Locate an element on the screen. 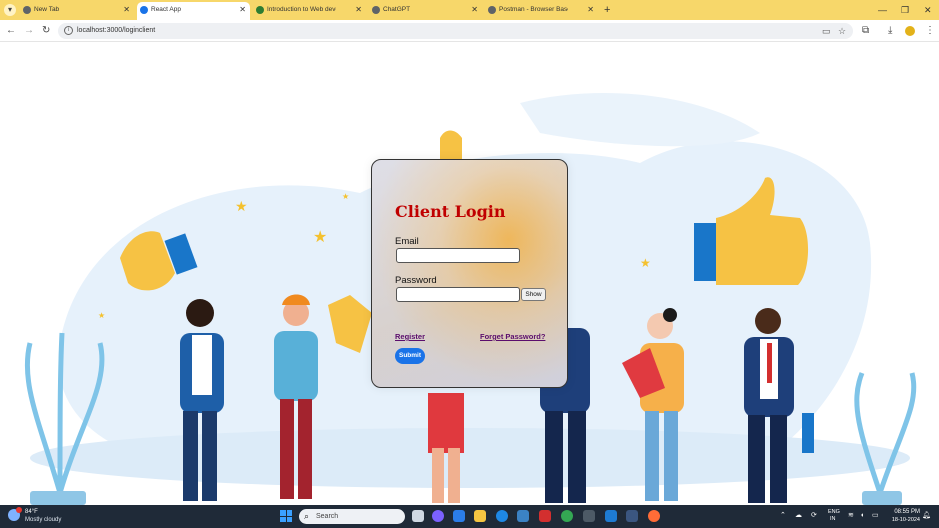 Image resolution: width=939 pixels, height=528 pixels. minimize-icon: — is located at coordinates (882, 10).